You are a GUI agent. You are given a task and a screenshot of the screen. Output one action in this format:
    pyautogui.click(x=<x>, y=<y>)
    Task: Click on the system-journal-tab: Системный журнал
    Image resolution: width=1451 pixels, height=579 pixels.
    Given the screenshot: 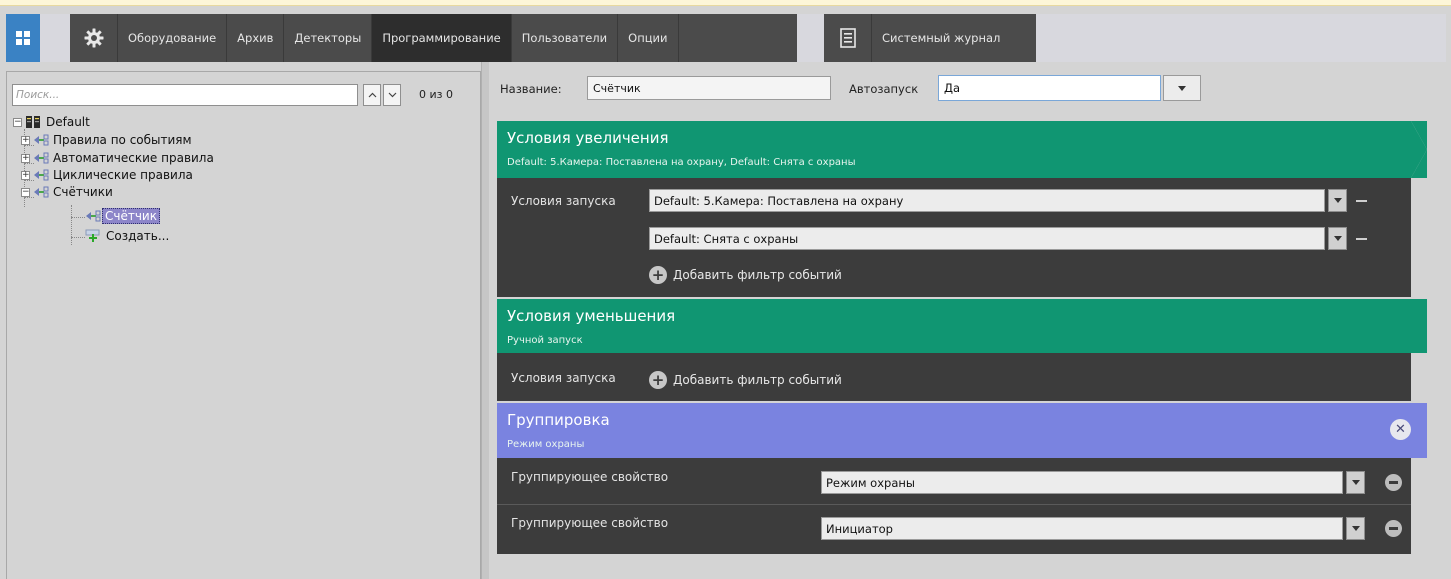 What is the action you would take?
    pyautogui.click(x=930, y=38)
    